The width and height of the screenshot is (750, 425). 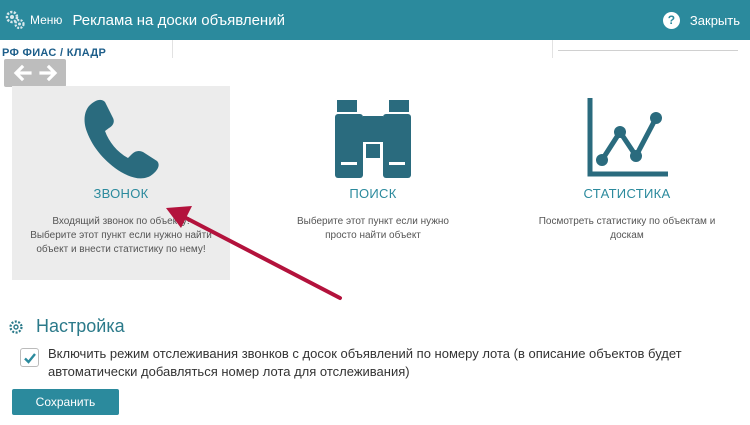 I want to click on card-call-title: ЗВОНОК, so click(x=121, y=193).